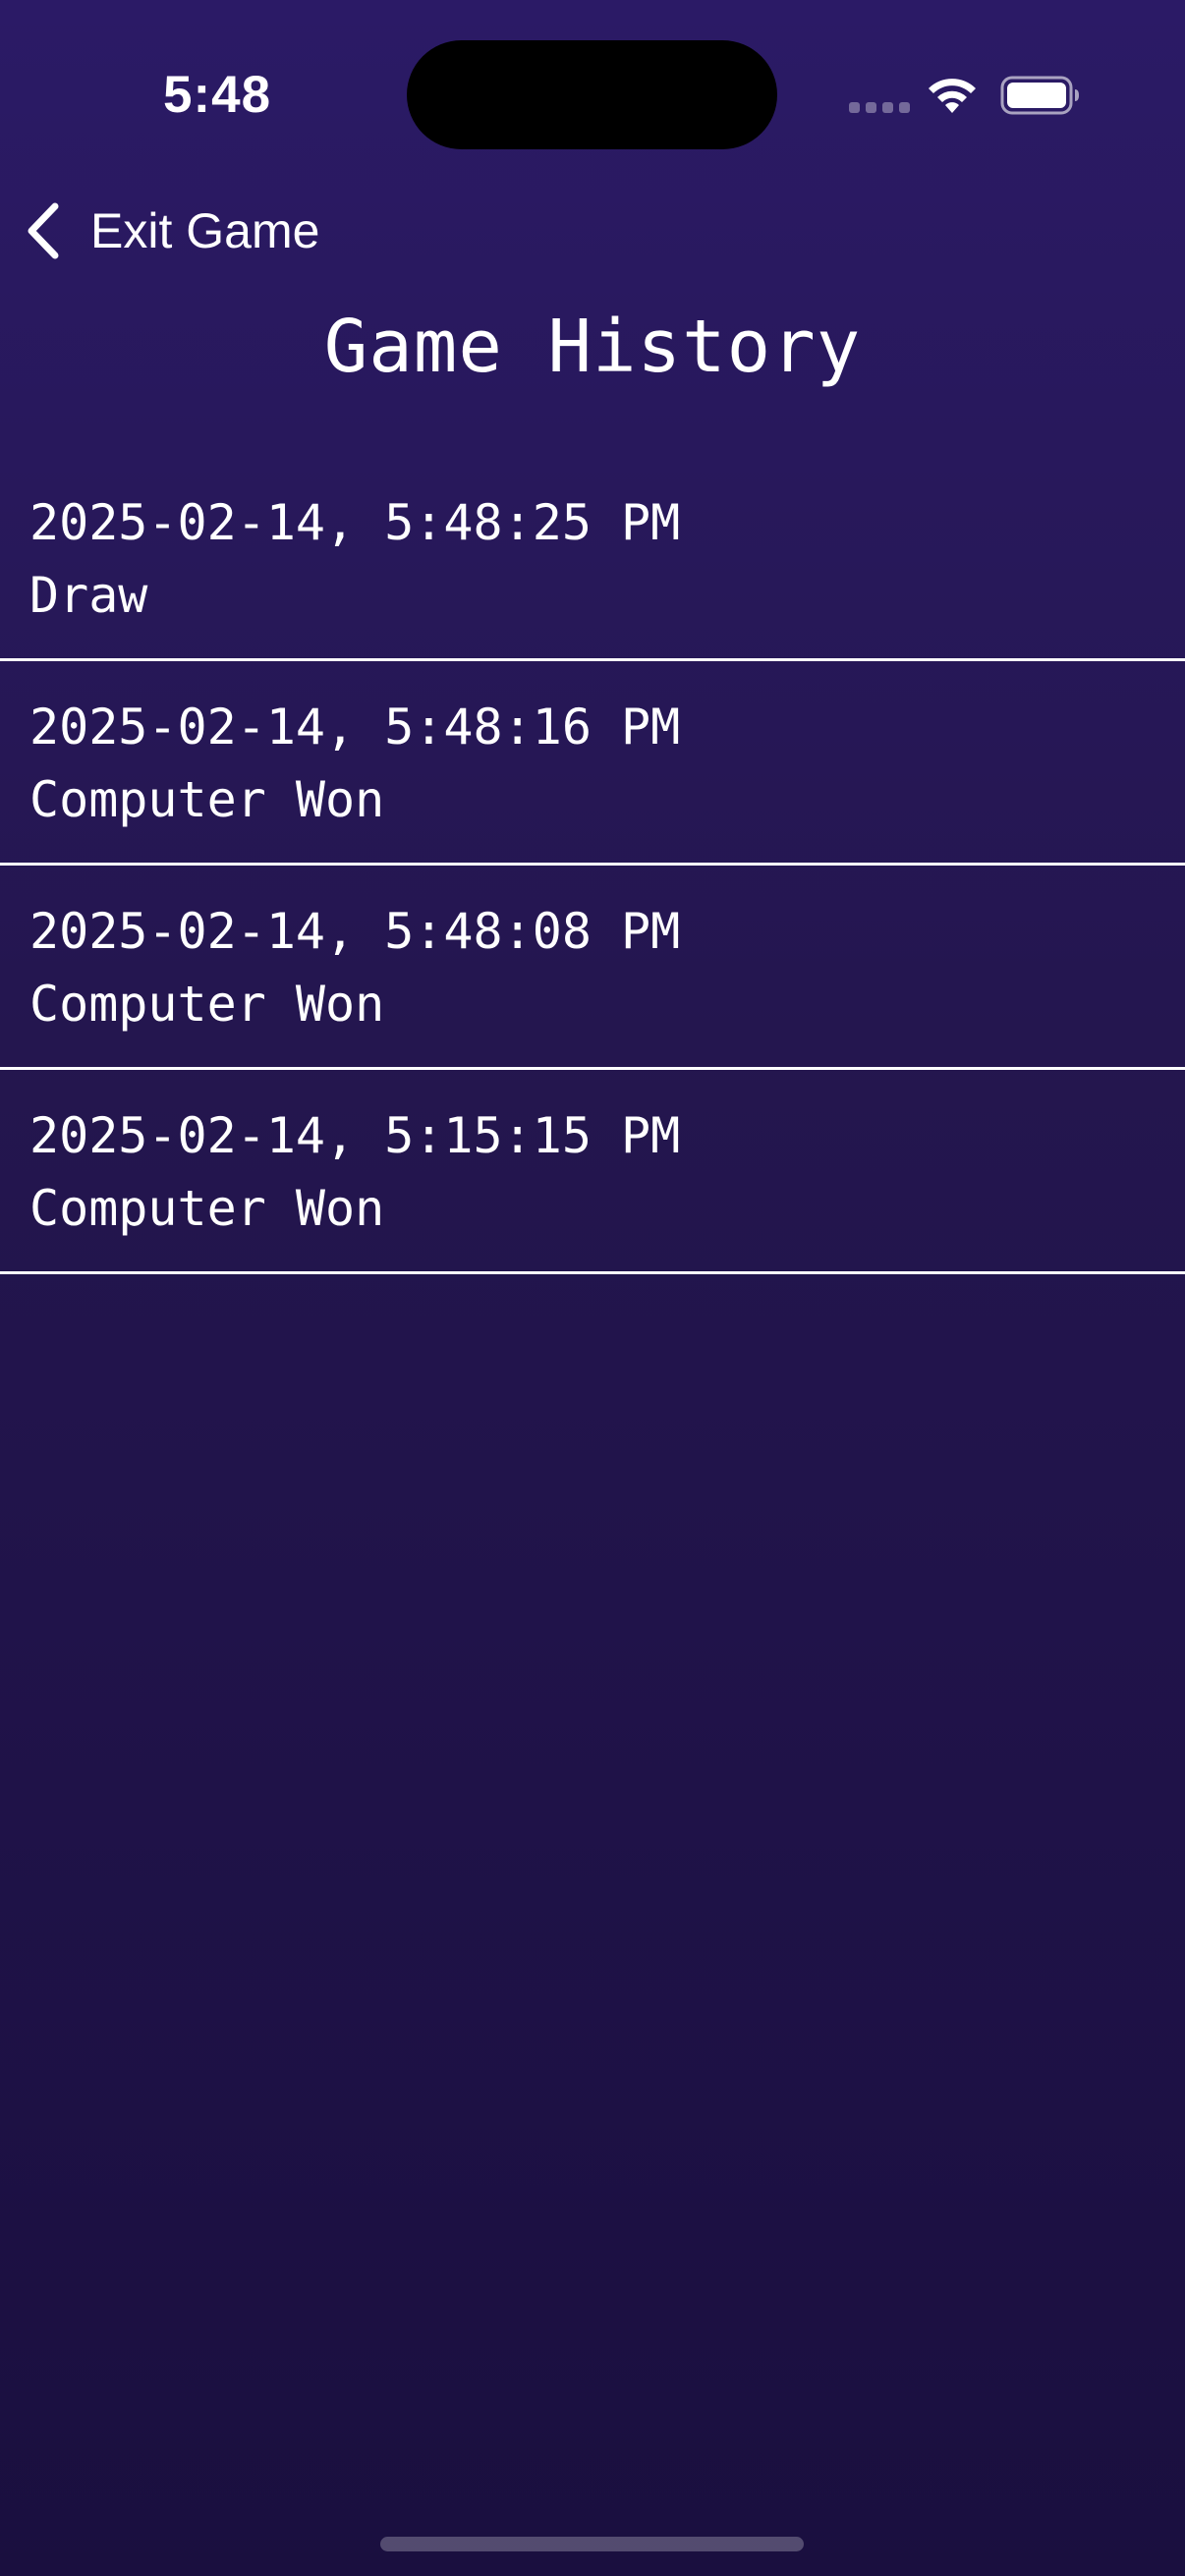 This screenshot has height=2576, width=1185. What do you see at coordinates (44, 230) in the screenshot?
I see `chevron-left-icon` at bounding box center [44, 230].